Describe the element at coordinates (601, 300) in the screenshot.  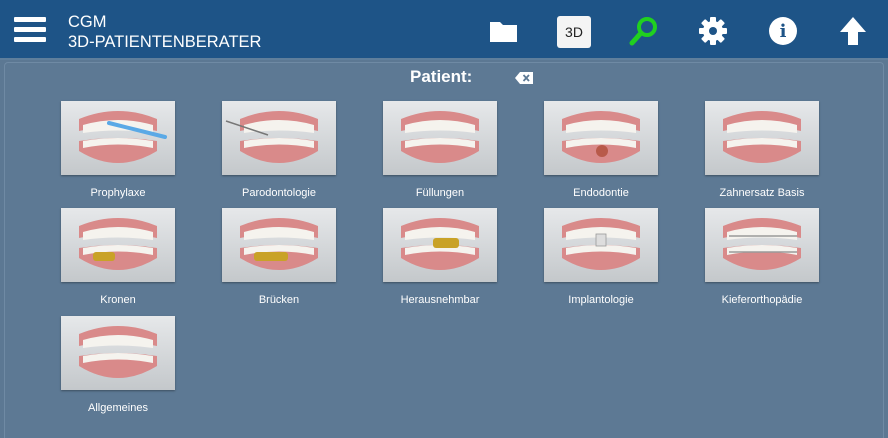
I see `topic-tile-label: Implantologie` at that location.